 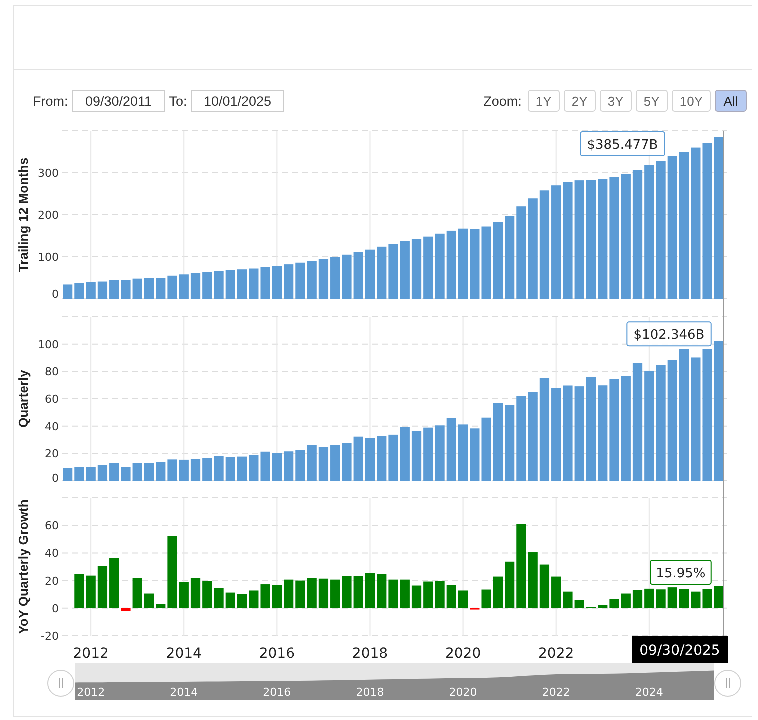 I want to click on zoom-button: 10Y, so click(x=691, y=101).